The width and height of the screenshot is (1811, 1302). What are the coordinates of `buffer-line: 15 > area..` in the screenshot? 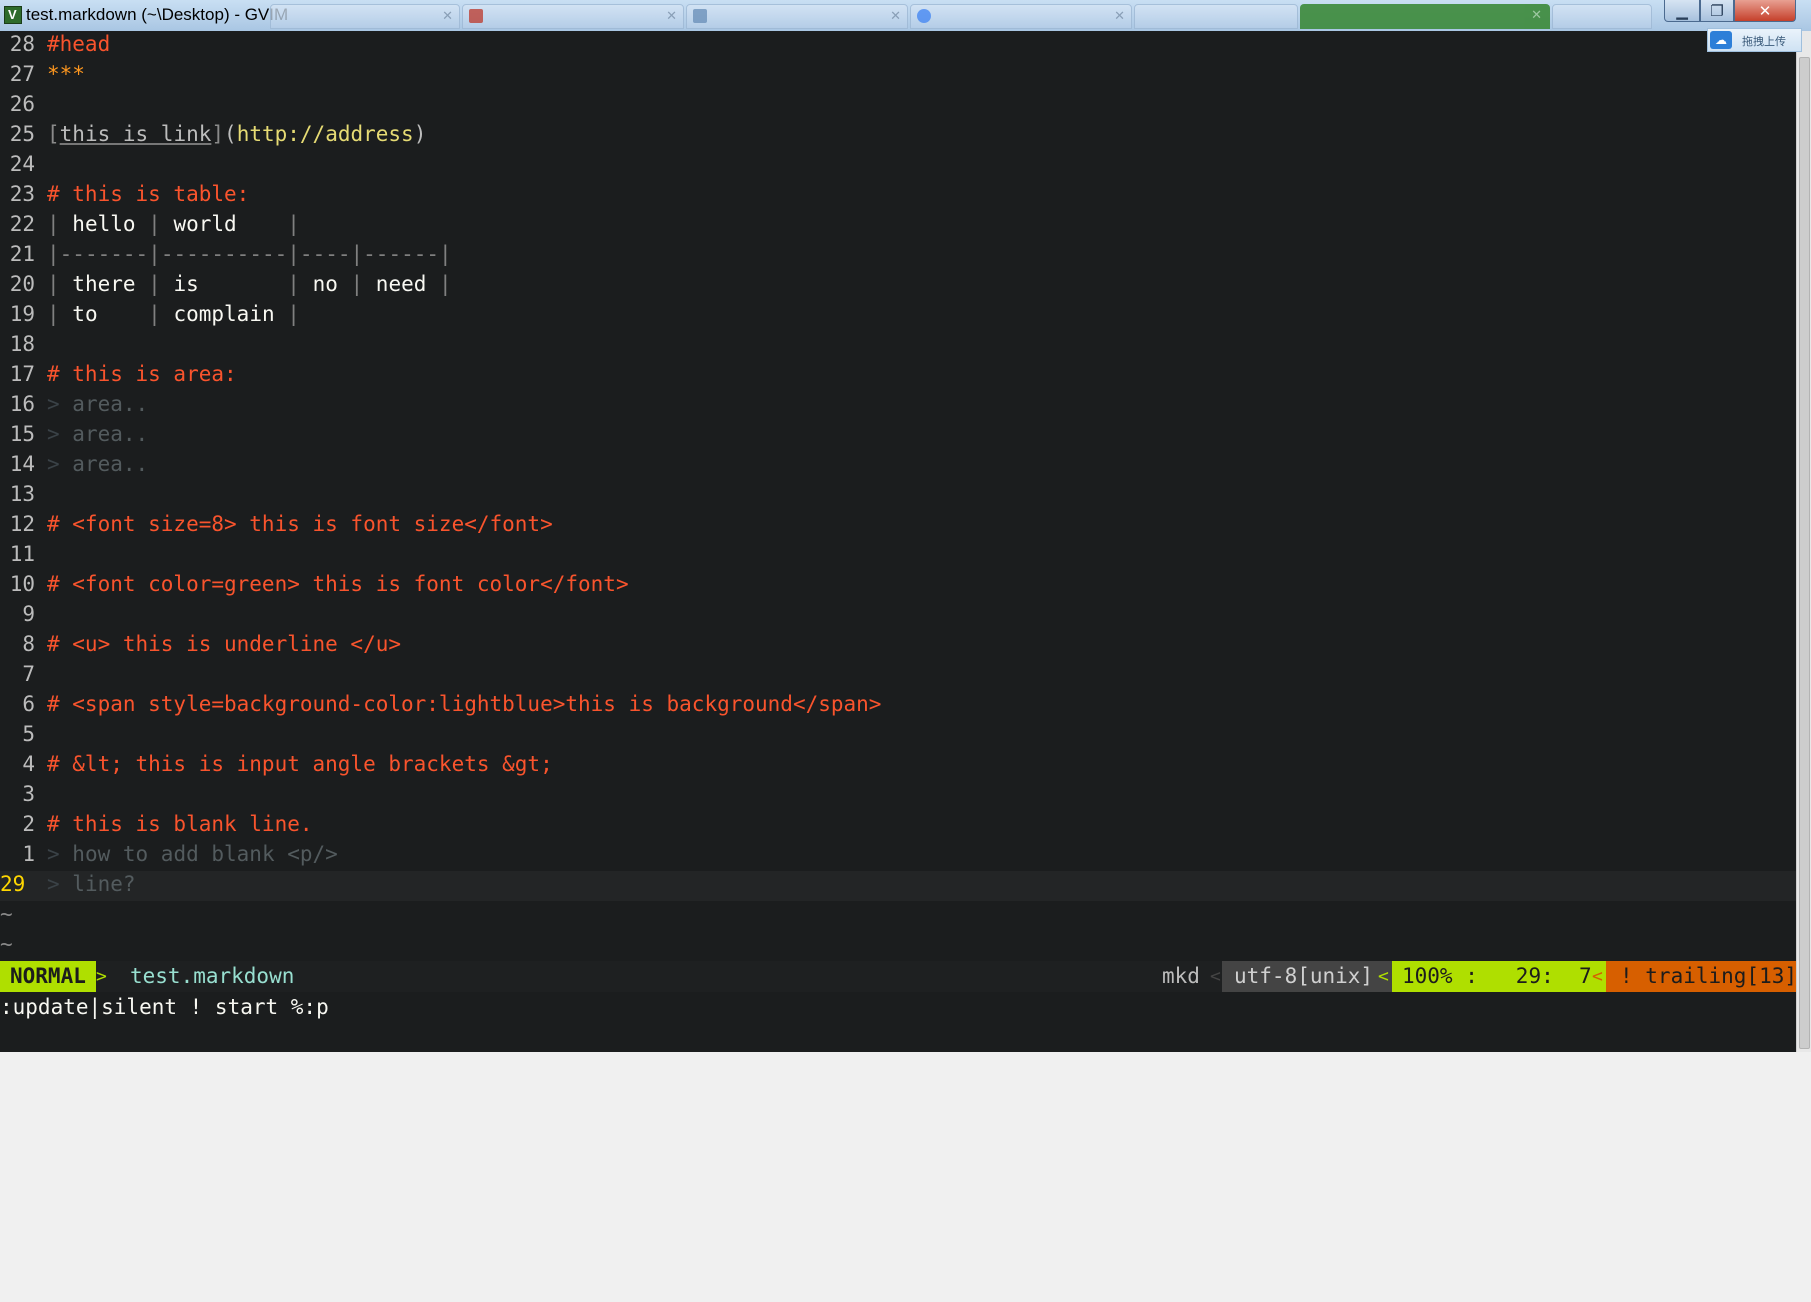 It's located at (898, 436).